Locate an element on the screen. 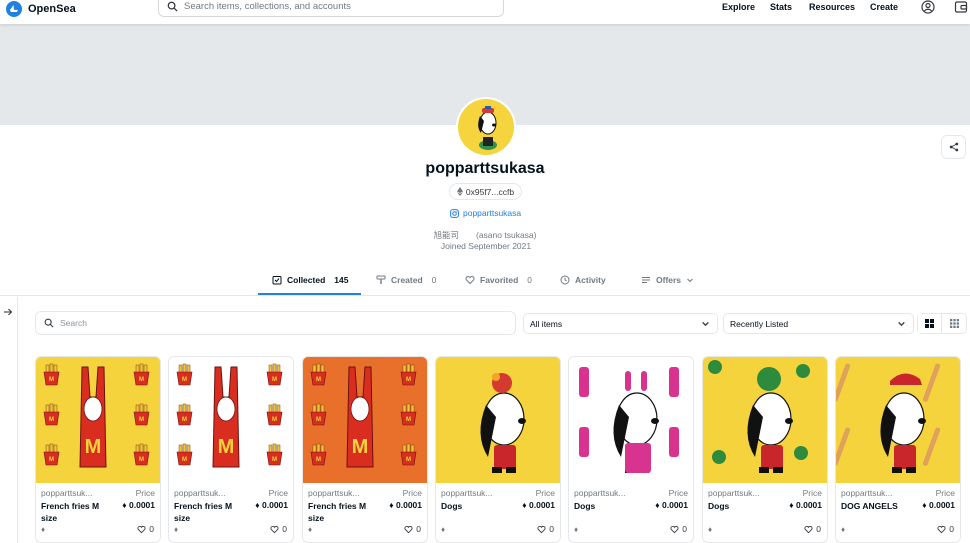 Image resolution: width=970 pixels, height=543 pixels. tab-offers: Offers is located at coordinates (667, 280).